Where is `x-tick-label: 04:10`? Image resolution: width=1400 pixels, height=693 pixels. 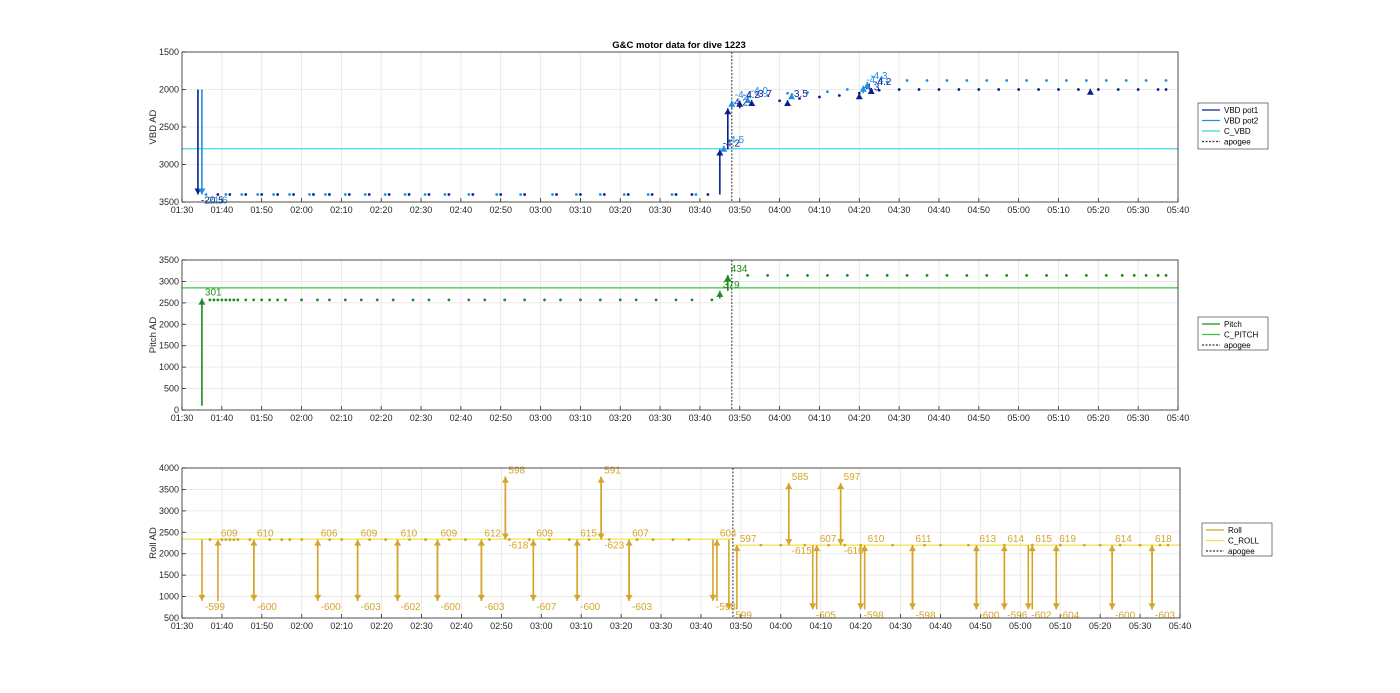
x-tick-label: 04:10 is located at coordinates (820, 626).